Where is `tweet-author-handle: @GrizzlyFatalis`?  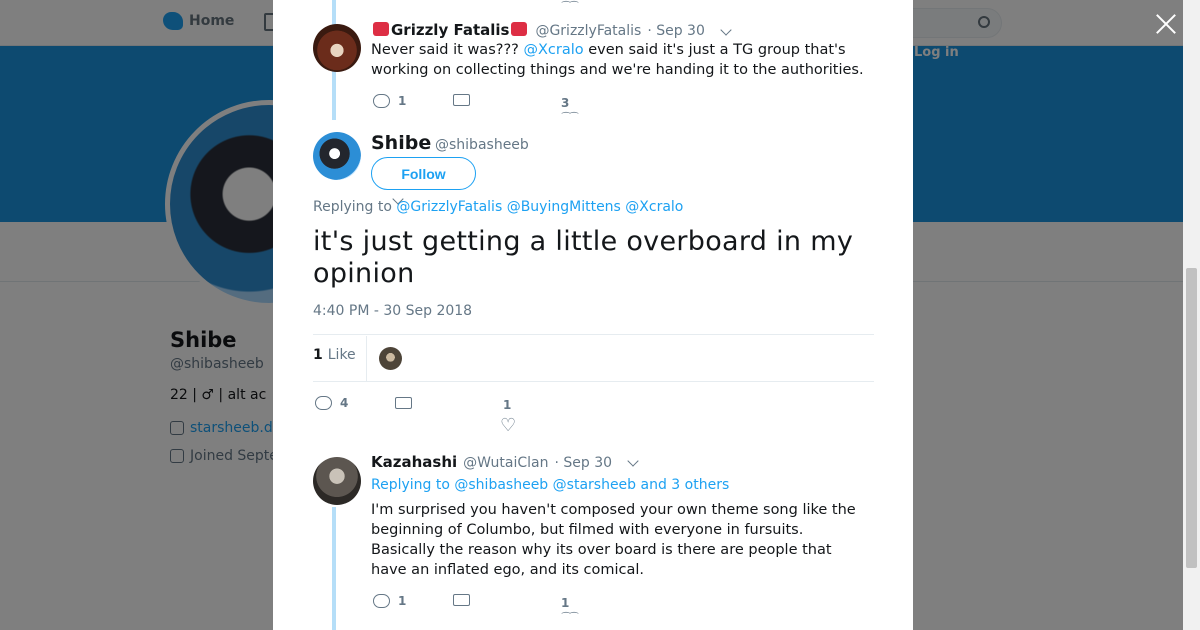 tweet-author-handle: @GrizzlyFatalis is located at coordinates (588, 31).